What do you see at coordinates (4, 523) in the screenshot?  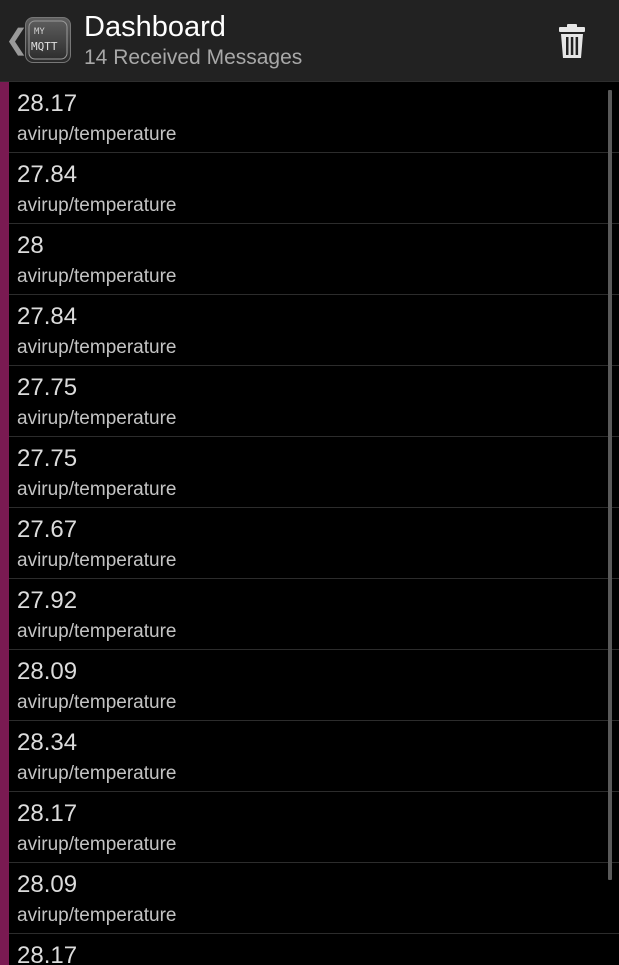 I see `accent-strip` at bounding box center [4, 523].